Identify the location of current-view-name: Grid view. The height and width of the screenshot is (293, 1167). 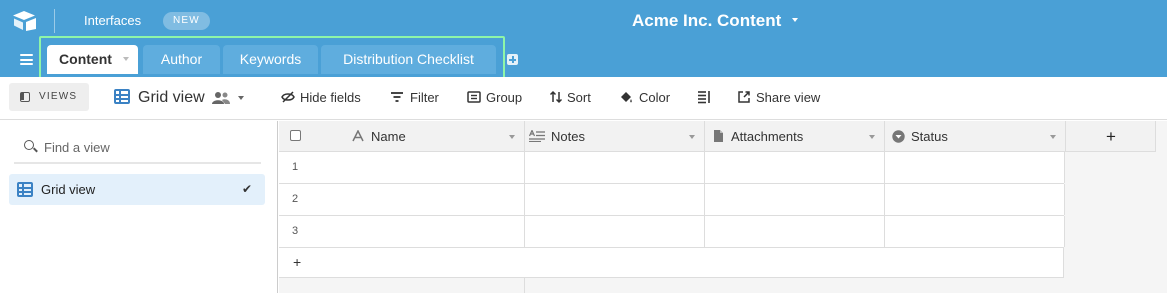
(171, 98).